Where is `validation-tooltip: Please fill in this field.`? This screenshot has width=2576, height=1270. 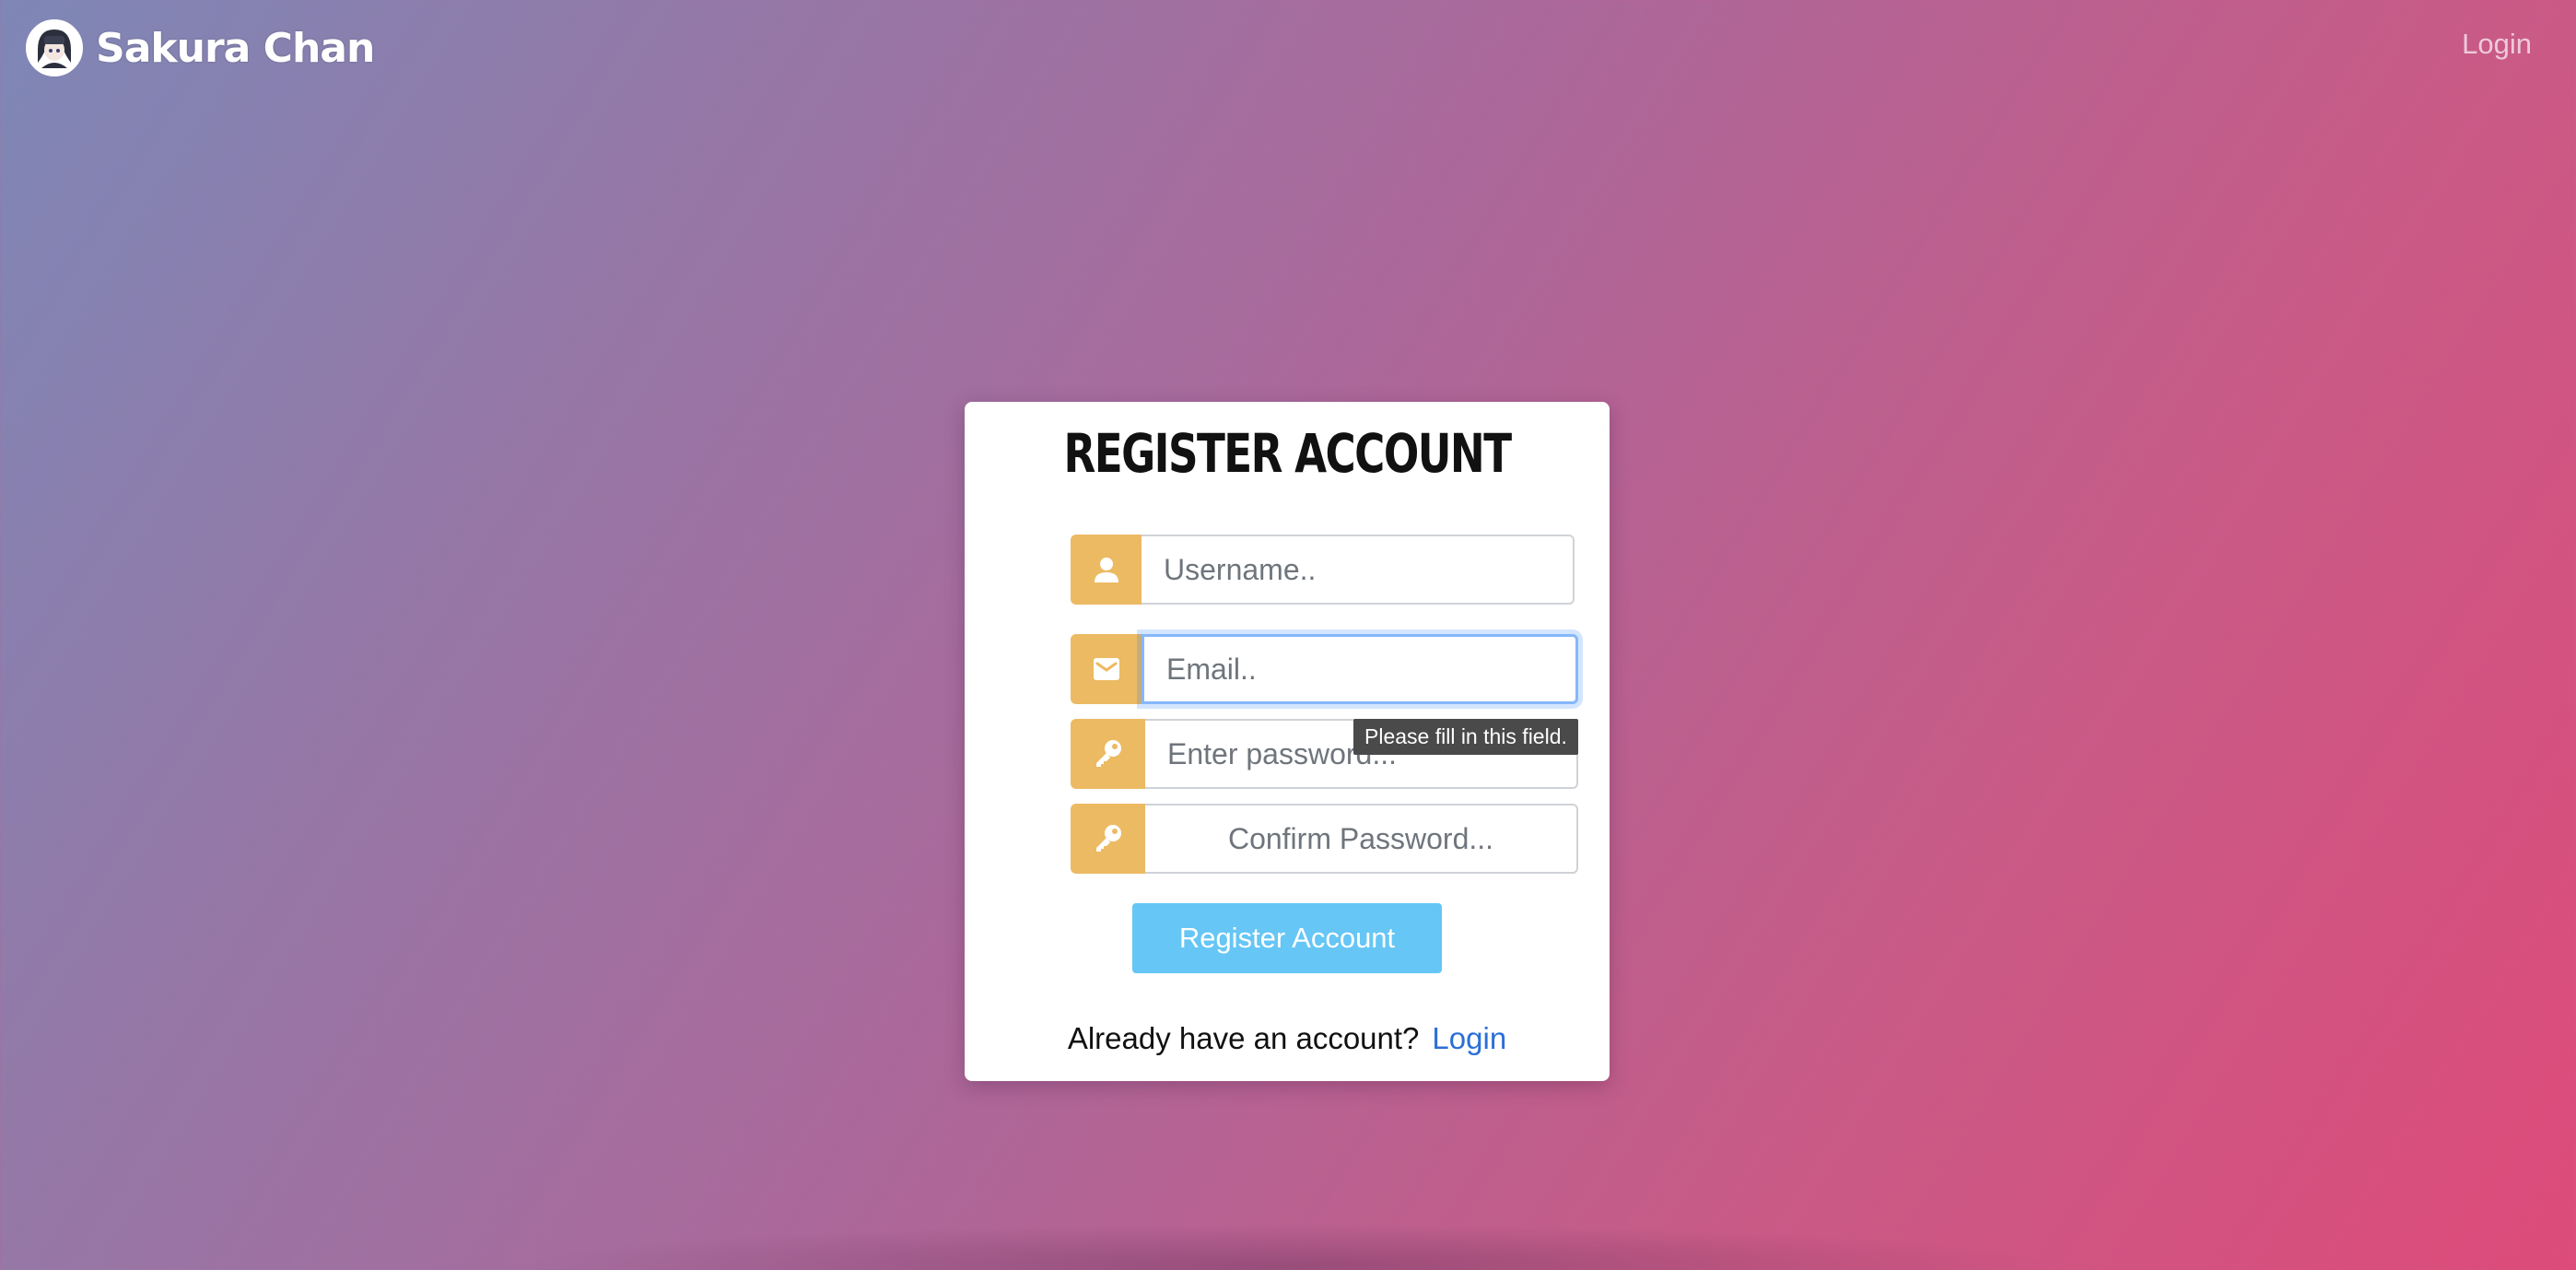 validation-tooltip: Please fill in this field. is located at coordinates (1465, 737).